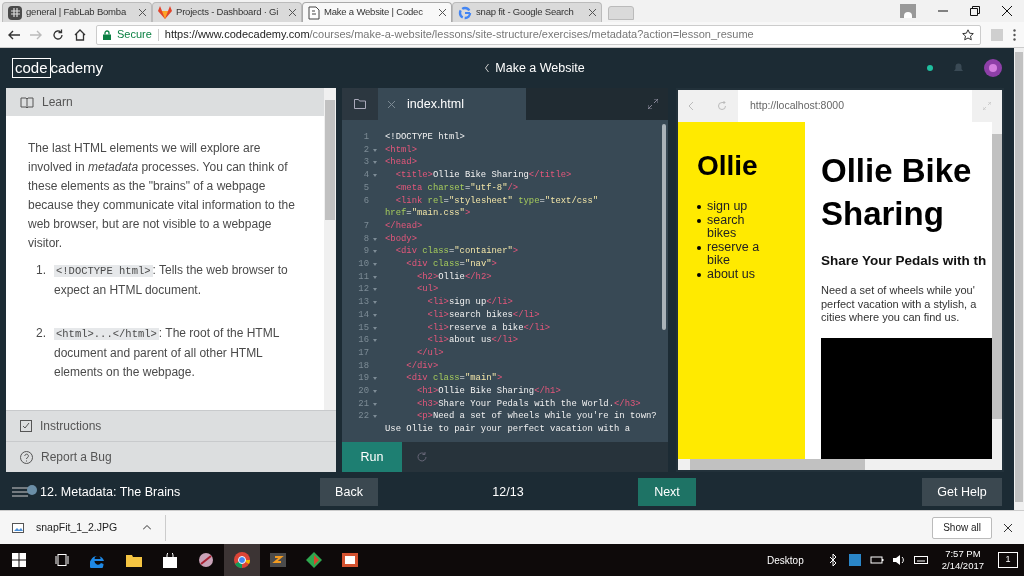  What do you see at coordinates (330, 249) in the screenshot?
I see `scrollbar` at bounding box center [330, 249].